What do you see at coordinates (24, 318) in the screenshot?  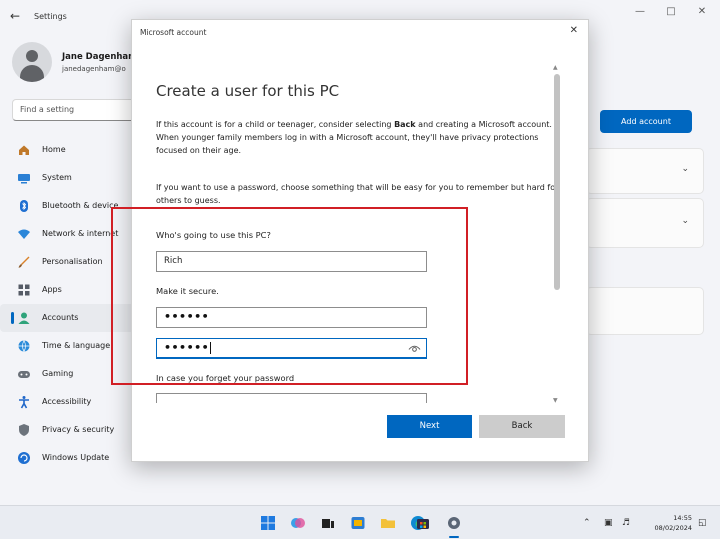 I see `accounts-icon` at bounding box center [24, 318].